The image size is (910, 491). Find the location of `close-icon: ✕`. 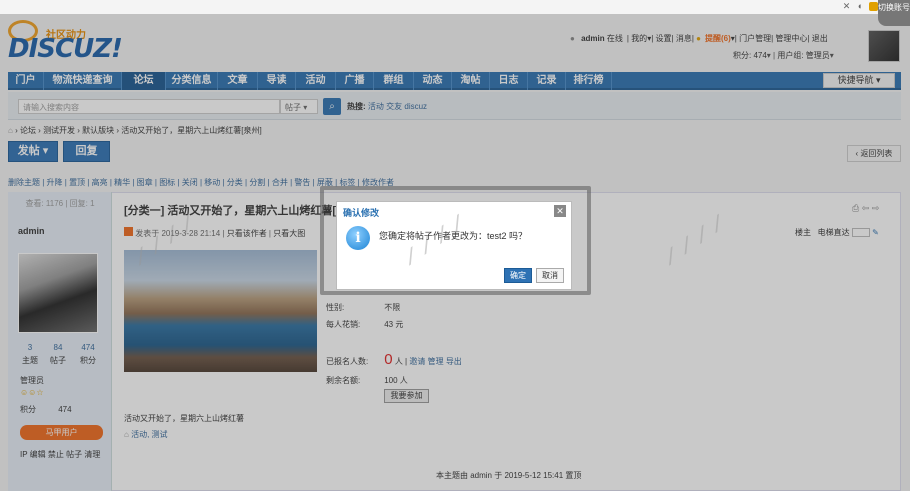

close-icon: ✕ is located at coordinates (846, 6).